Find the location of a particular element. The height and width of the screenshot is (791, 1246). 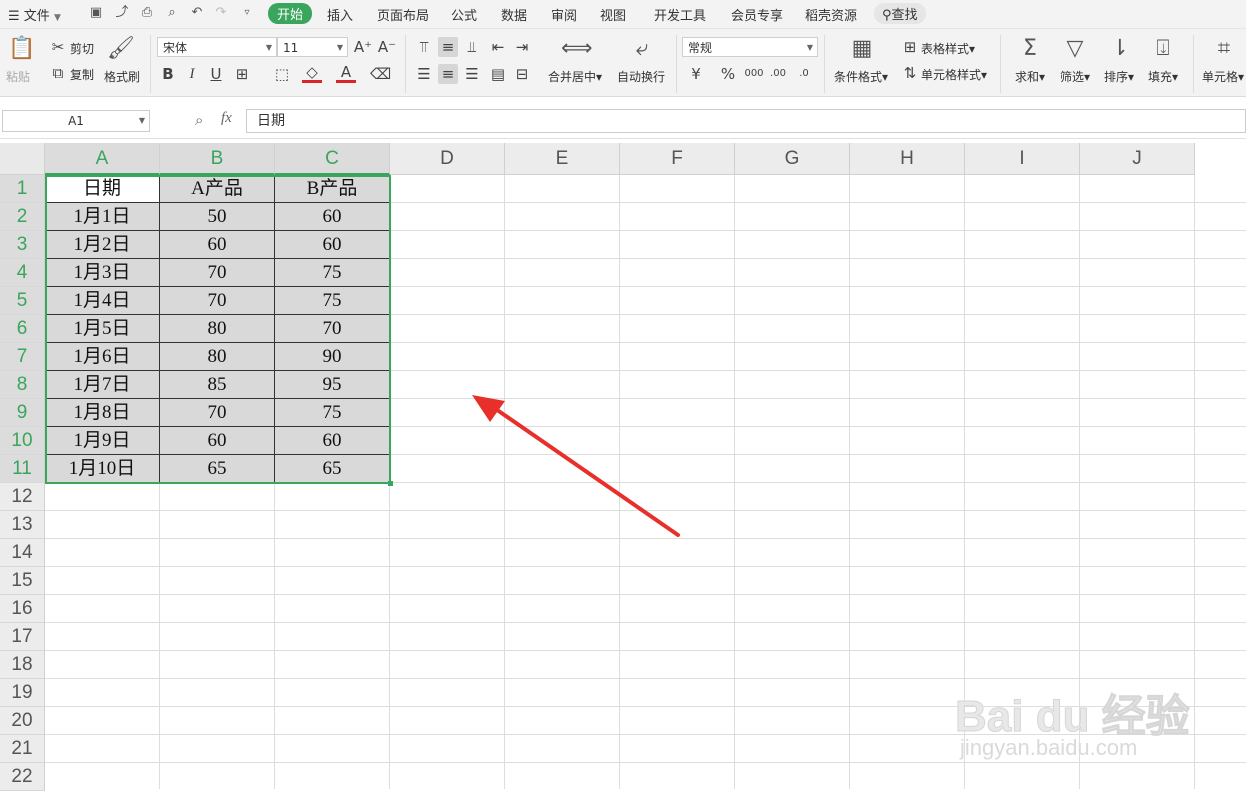

annotation-arrow is located at coordinates (576, 466).